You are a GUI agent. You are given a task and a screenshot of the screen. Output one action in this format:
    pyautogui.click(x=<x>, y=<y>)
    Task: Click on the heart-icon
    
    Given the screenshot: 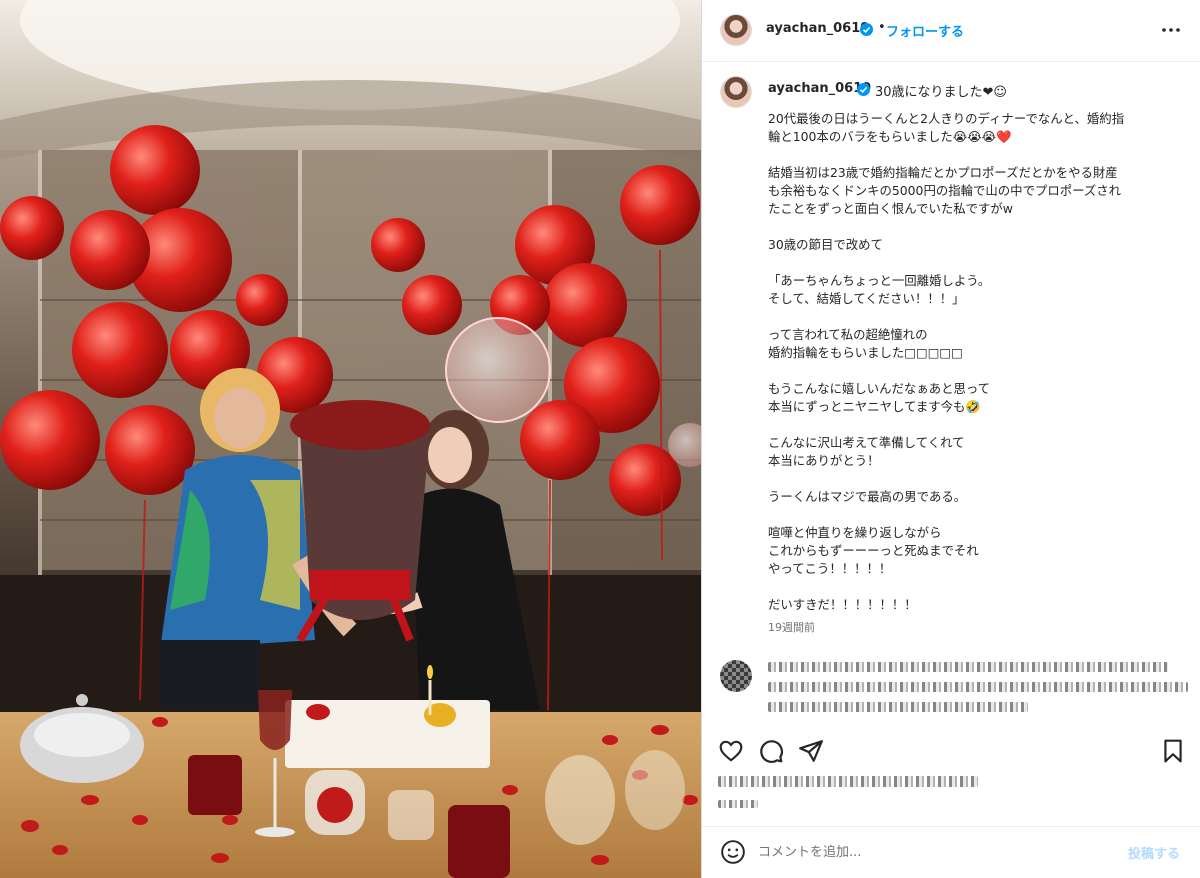 What is the action you would take?
    pyautogui.click(x=731, y=751)
    